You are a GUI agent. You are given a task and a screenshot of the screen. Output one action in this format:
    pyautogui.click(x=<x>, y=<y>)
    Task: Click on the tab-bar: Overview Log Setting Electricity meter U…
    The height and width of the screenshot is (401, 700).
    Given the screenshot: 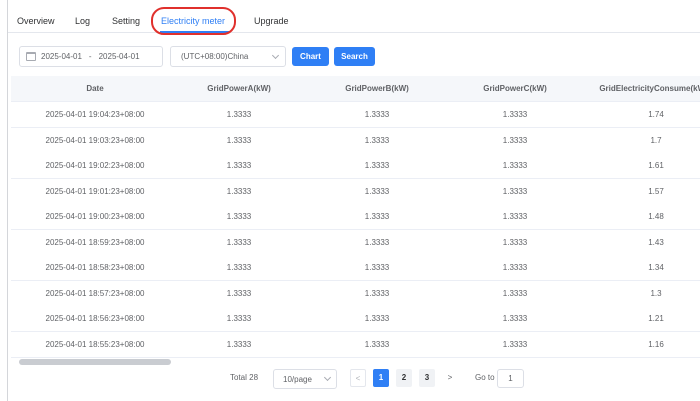 What is the action you would take?
    pyautogui.click(x=354, y=17)
    